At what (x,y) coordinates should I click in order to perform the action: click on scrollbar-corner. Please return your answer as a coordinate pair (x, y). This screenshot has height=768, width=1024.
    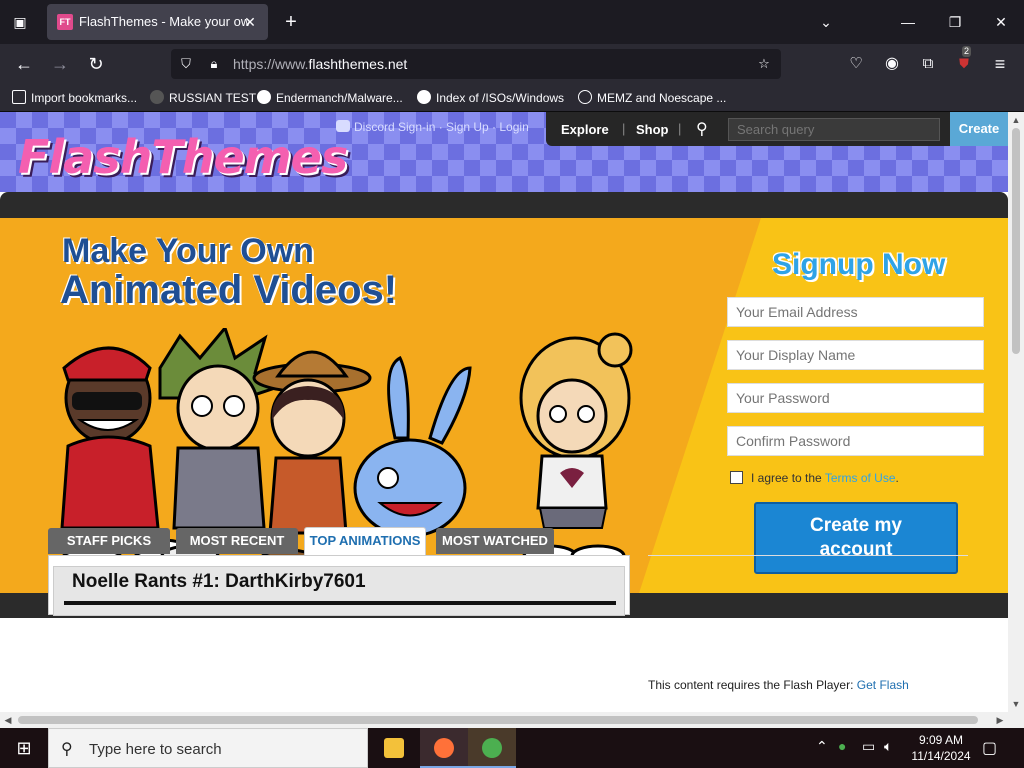
    Looking at the image, I should click on (1016, 720).